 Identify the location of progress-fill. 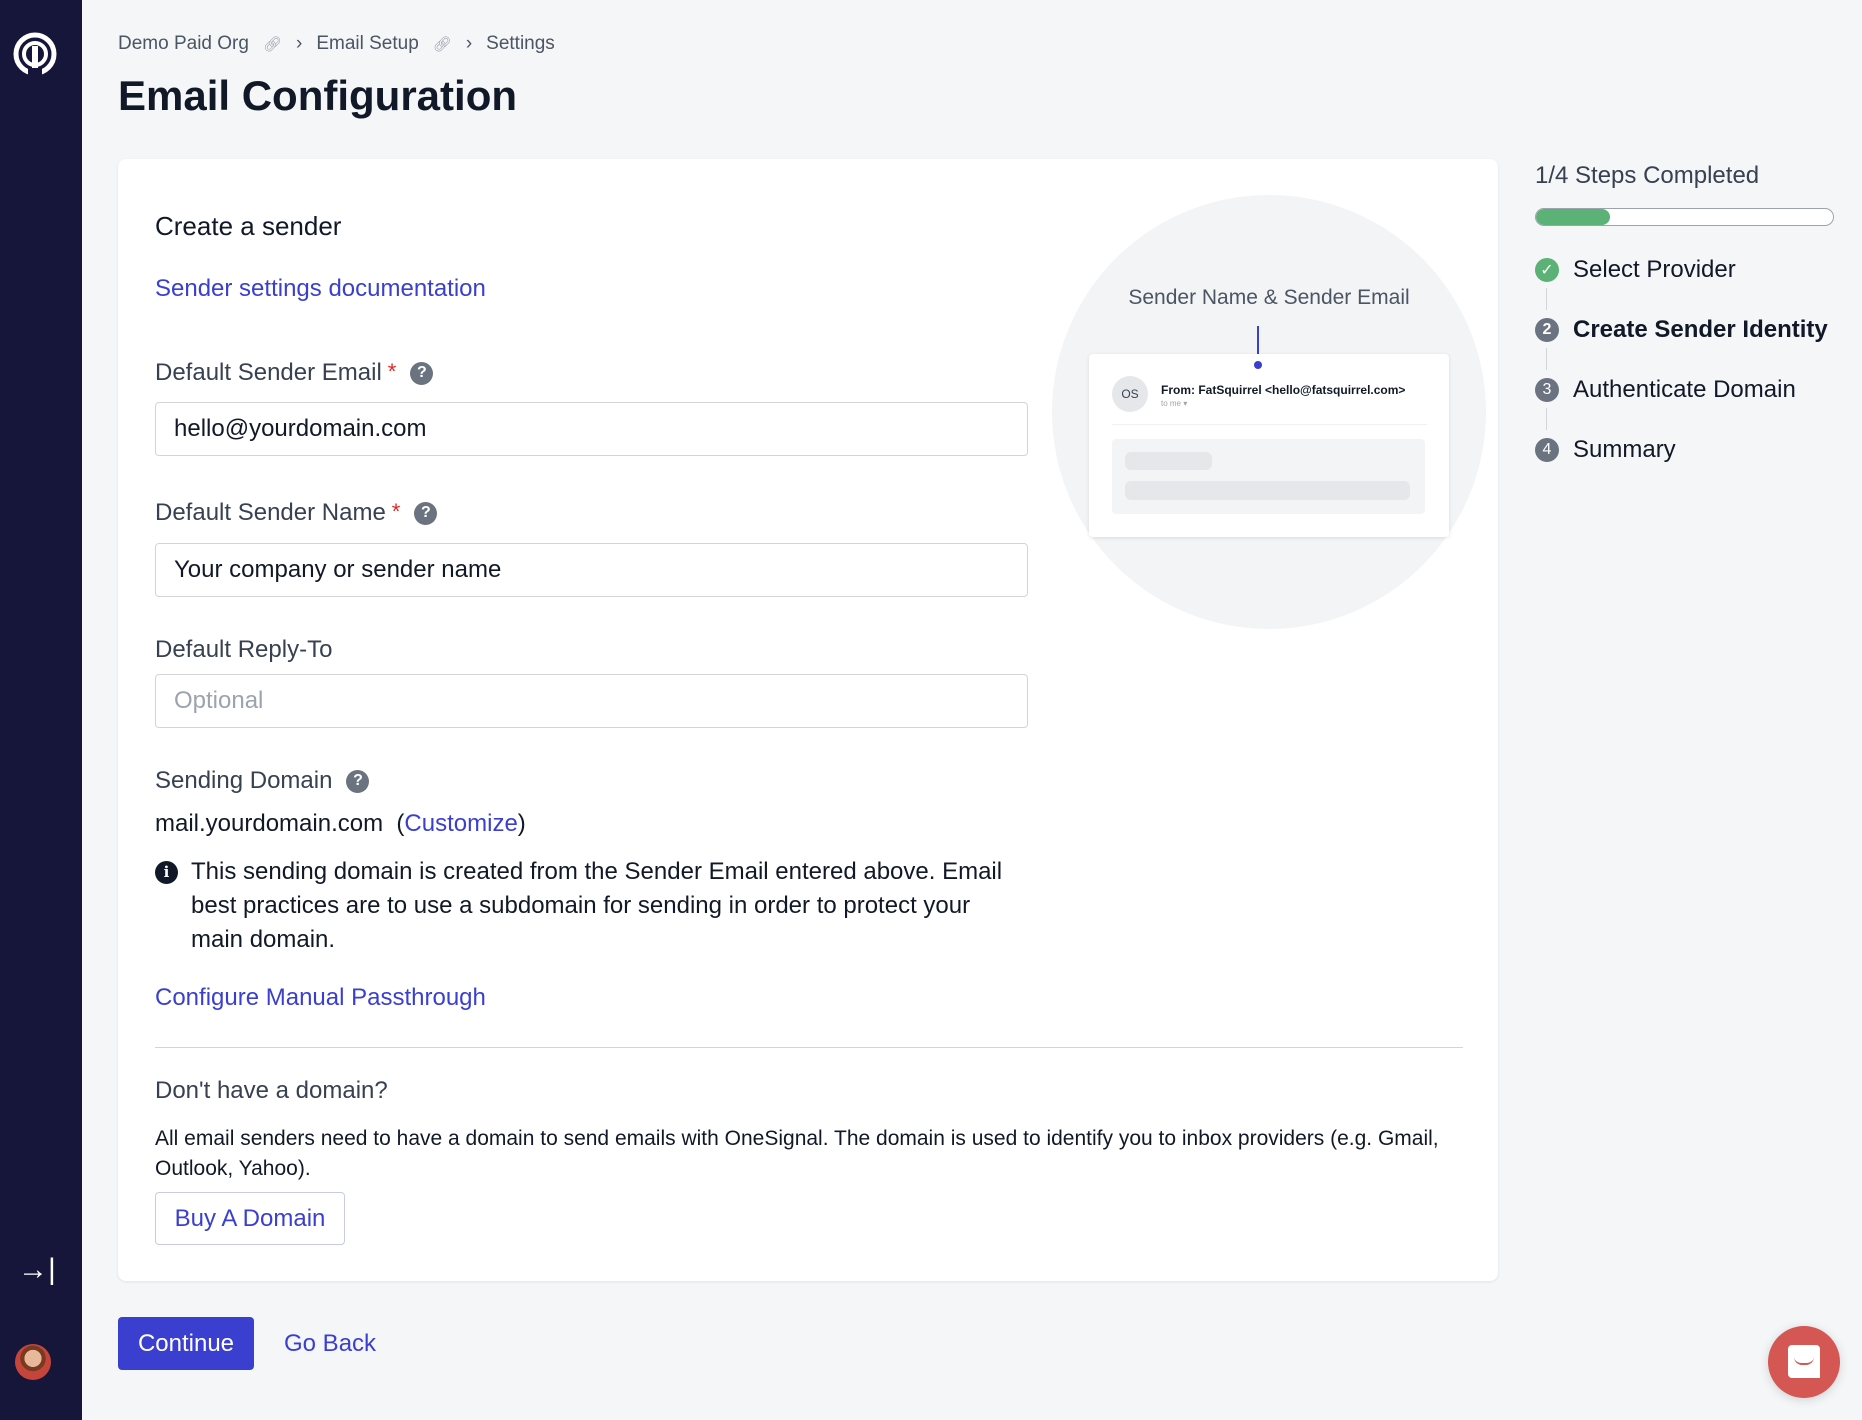
(1573, 217).